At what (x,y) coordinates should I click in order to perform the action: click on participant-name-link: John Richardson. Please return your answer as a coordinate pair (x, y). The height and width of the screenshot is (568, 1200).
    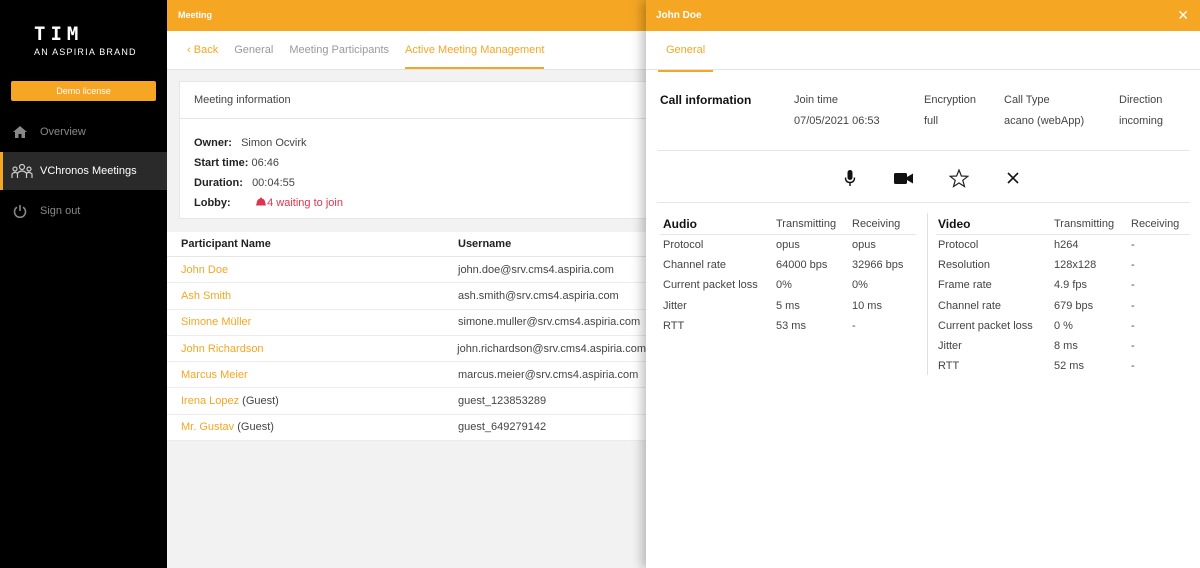
    Looking at the image, I should click on (222, 349).